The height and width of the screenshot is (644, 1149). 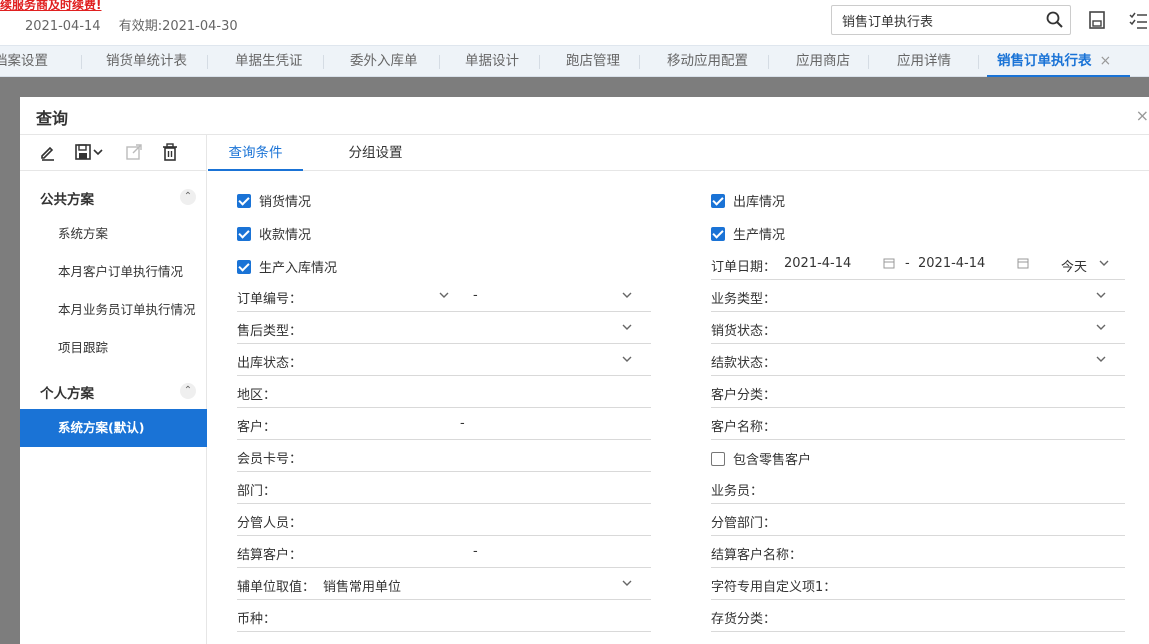 What do you see at coordinates (113, 272) in the screenshot?
I see `scheme-item-customer-month: 本月客户订单执行情况` at bounding box center [113, 272].